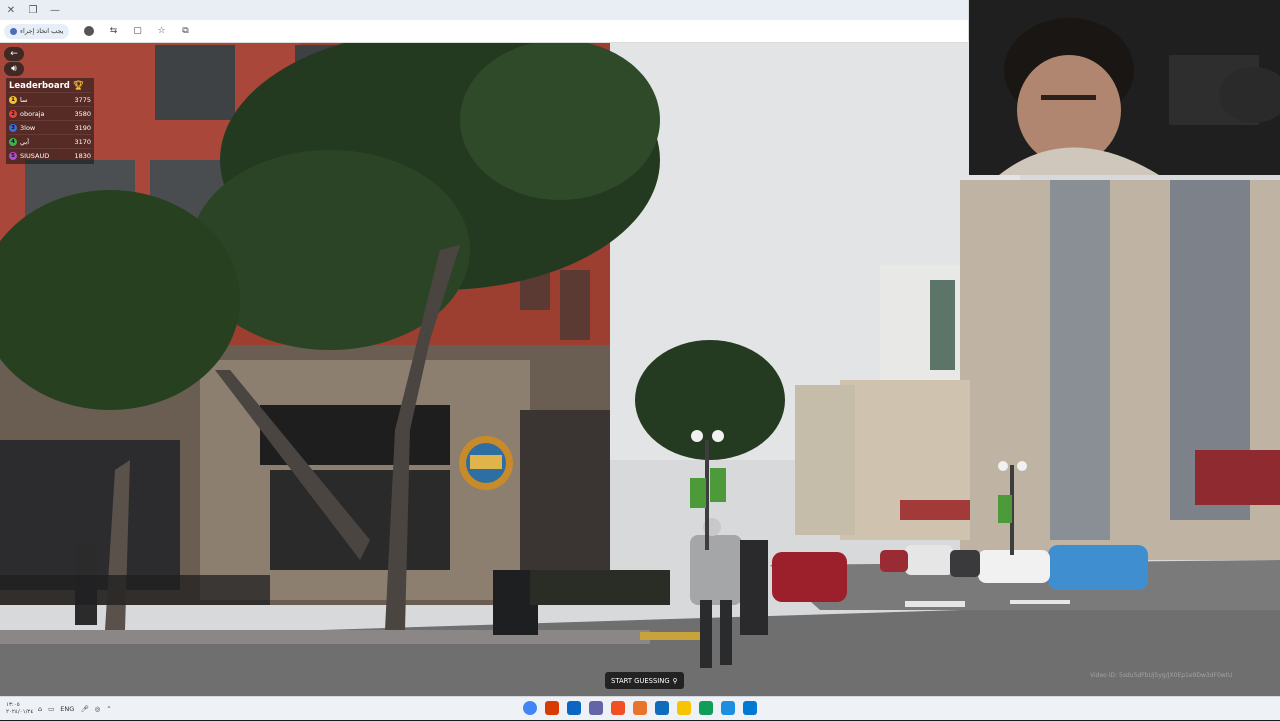 The height and width of the screenshot is (721, 1280). I want to click on puzzle-icon: ⧉, so click(185, 31).